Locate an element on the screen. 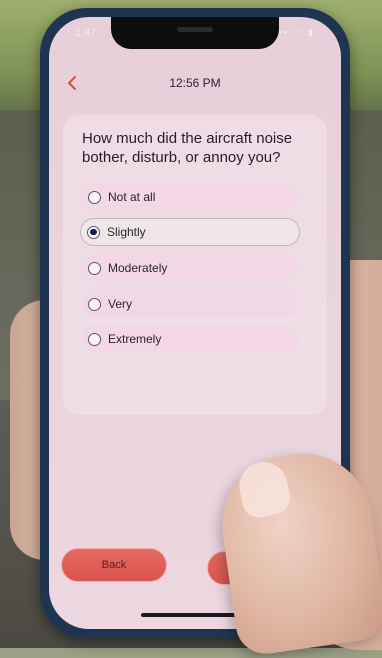  option-label: Moderately is located at coordinates (138, 268).